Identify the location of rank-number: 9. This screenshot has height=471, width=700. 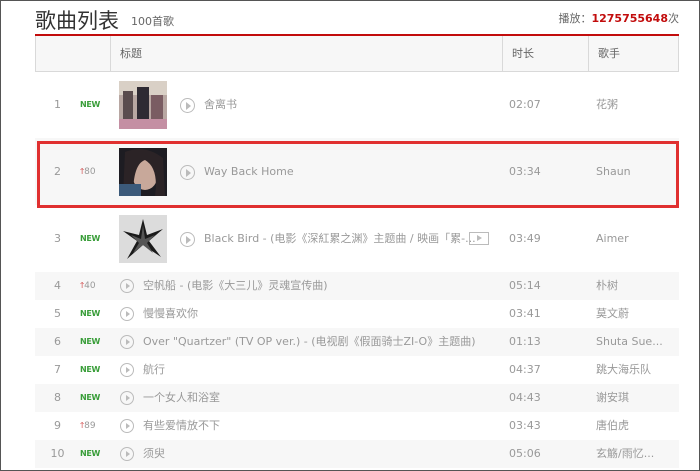
(57, 425).